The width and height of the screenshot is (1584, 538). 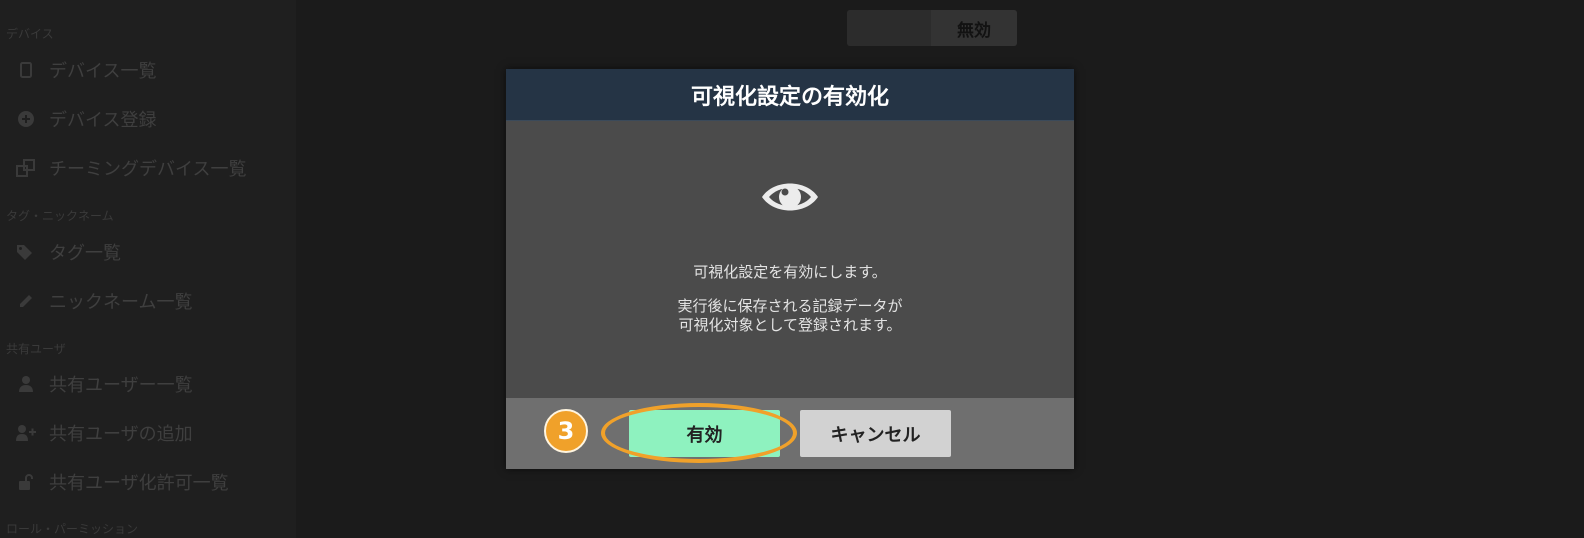 What do you see at coordinates (889, 28) in the screenshot?
I see `toggle-enable-option` at bounding box center [889, 28].